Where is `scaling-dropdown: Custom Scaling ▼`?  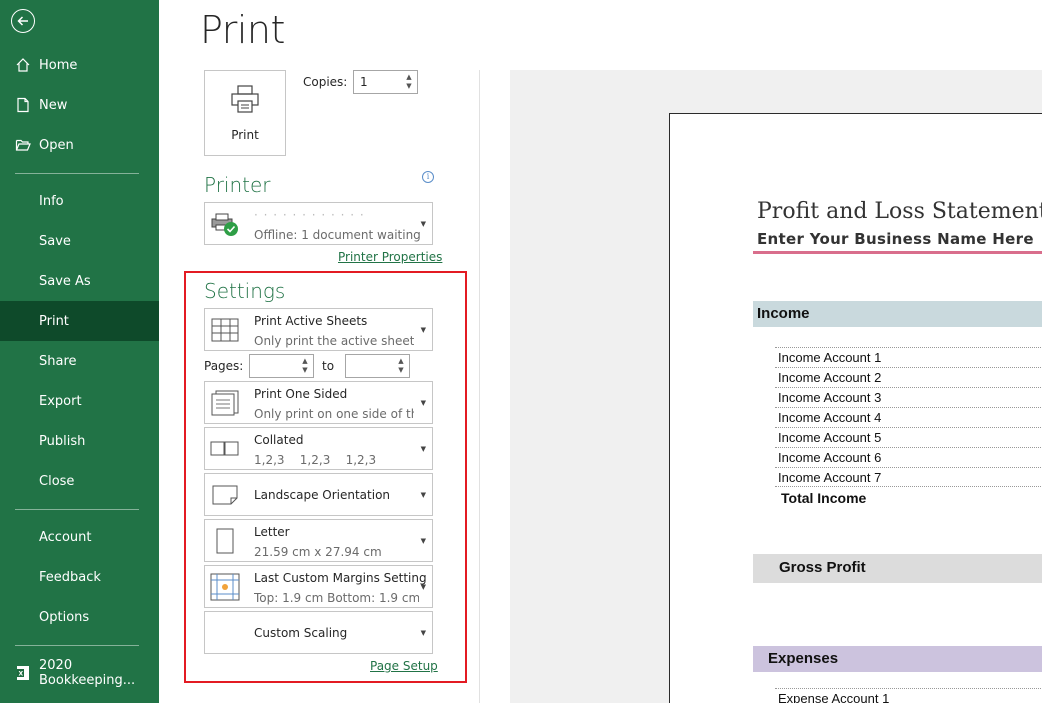
scaling-dropdown: Custom Scaling ▼ is located at coordinates (318, 632).